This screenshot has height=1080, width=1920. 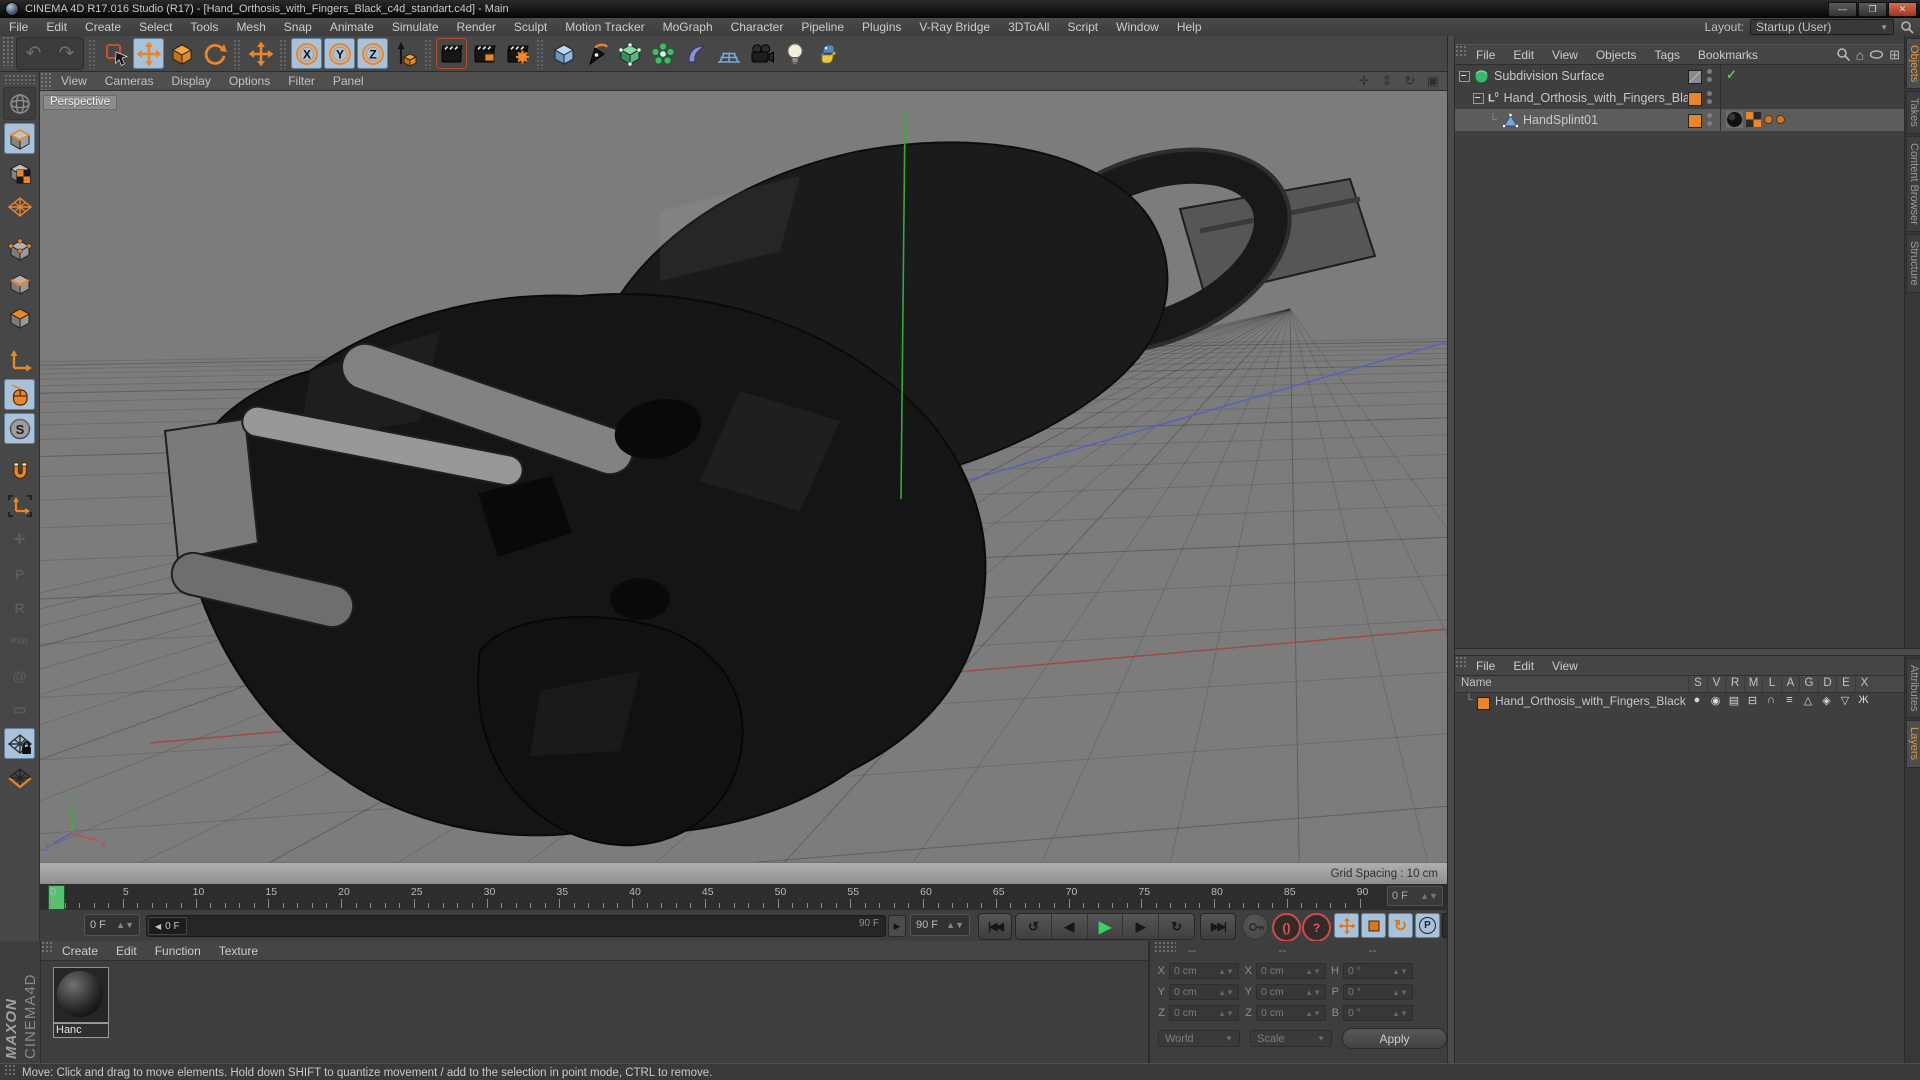 What do you see at coordinates (1451, 549) in the screenshot?
I see `vertical-splitter` at bounding box center [1451, 549].